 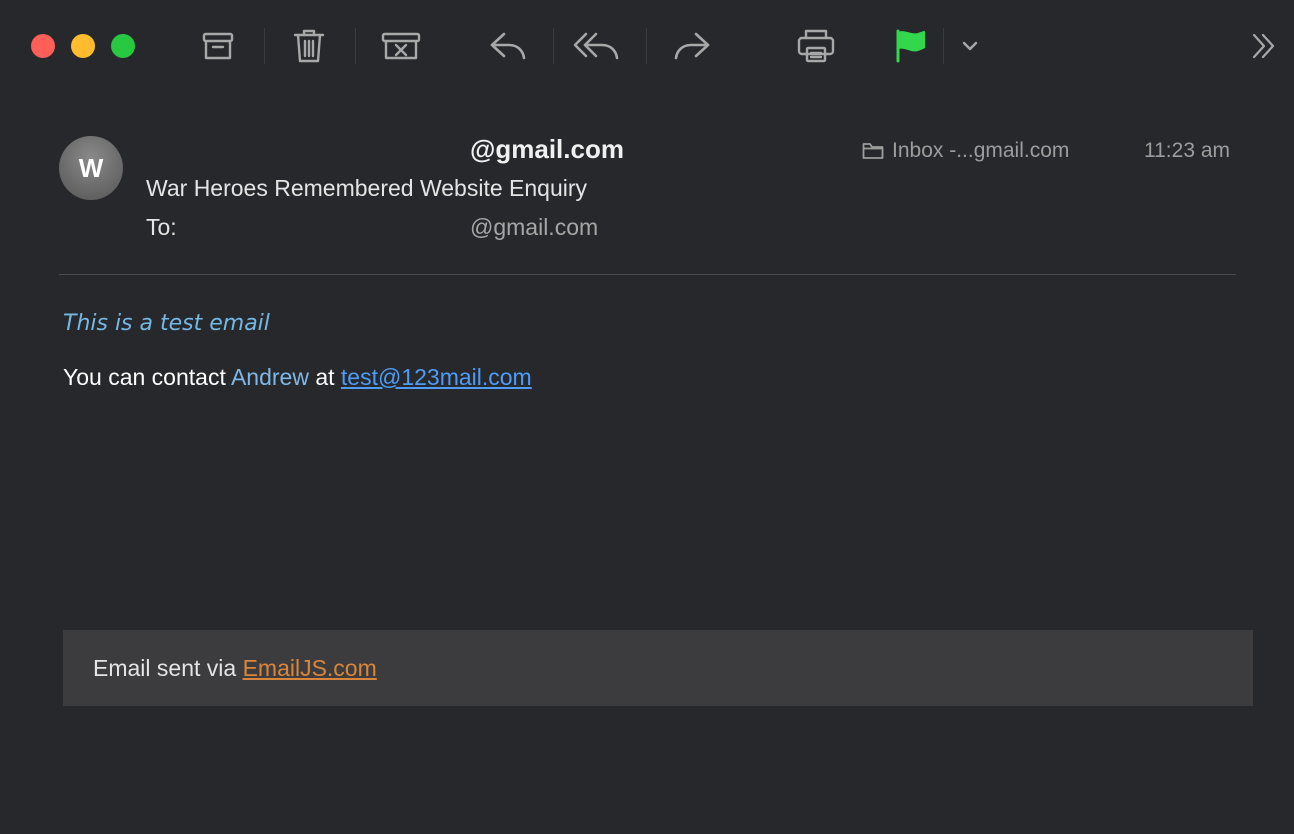 I want to click on body-italic-line: This is a test email, so click(x=166, y=323).